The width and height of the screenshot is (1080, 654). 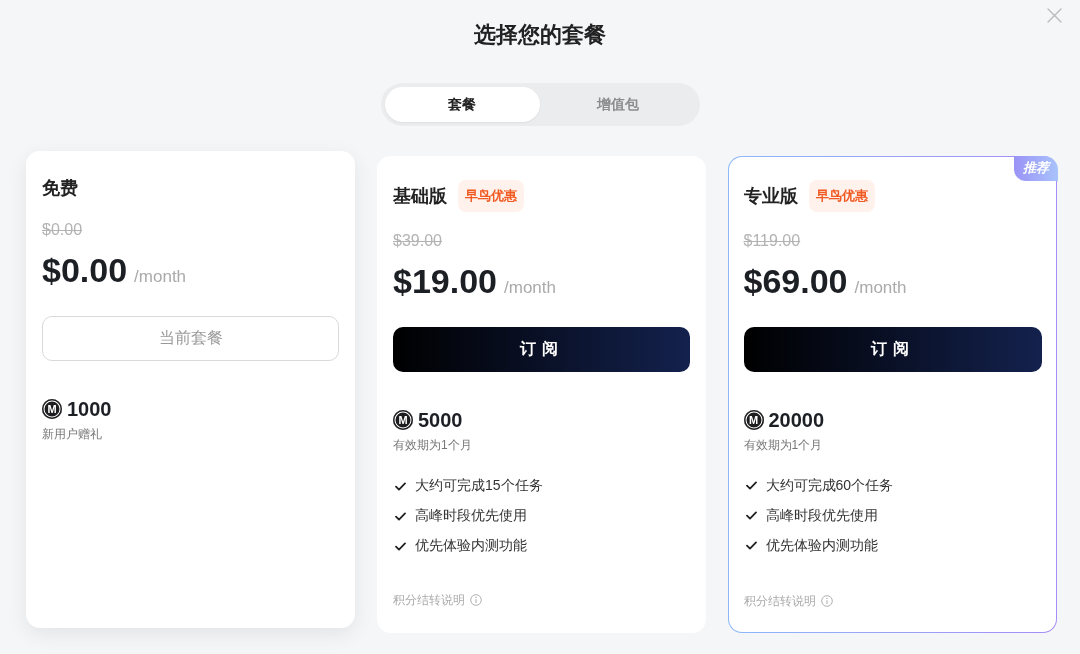 I want to click on feature-text: 大约可完成60个任务, so click(x=829, y=485).